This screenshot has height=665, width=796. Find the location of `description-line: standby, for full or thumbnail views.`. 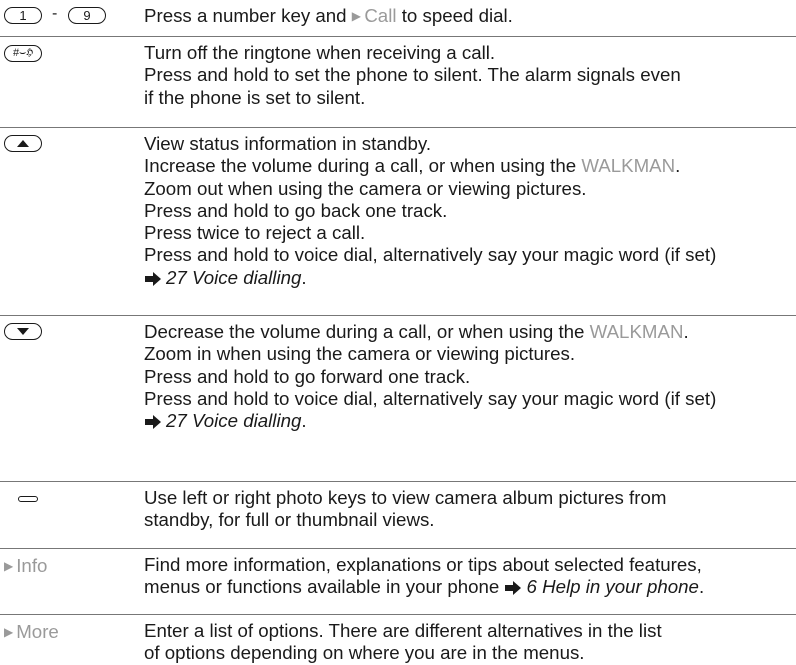

description-line: standby, for full or thumbnail views. is located at coordinates (289, 520).